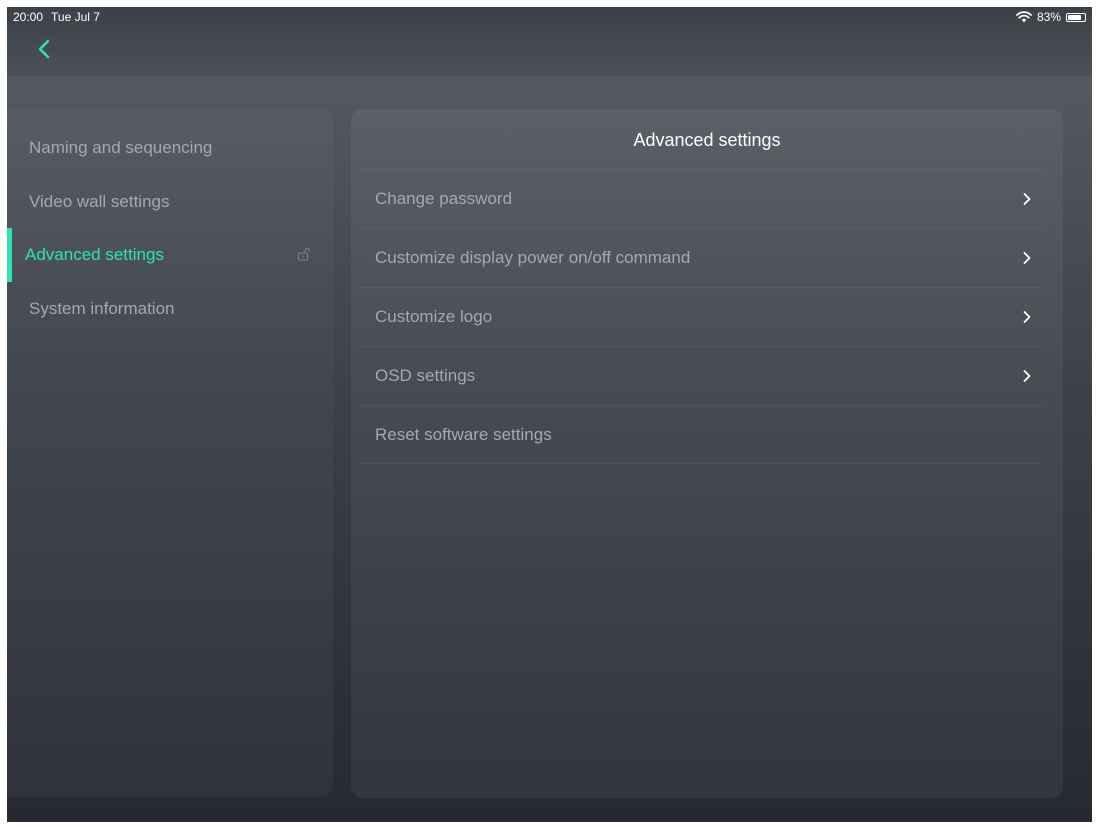  I want to click on sidebar-item-label: Advanced settings, so click(94, 254).